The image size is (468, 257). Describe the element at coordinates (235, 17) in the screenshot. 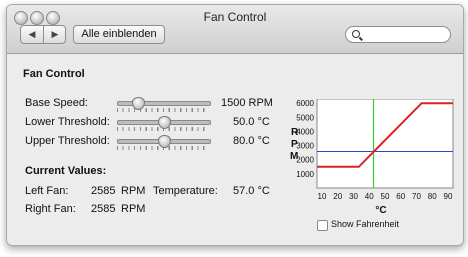

I see `window-title: Fan Control` at that location.